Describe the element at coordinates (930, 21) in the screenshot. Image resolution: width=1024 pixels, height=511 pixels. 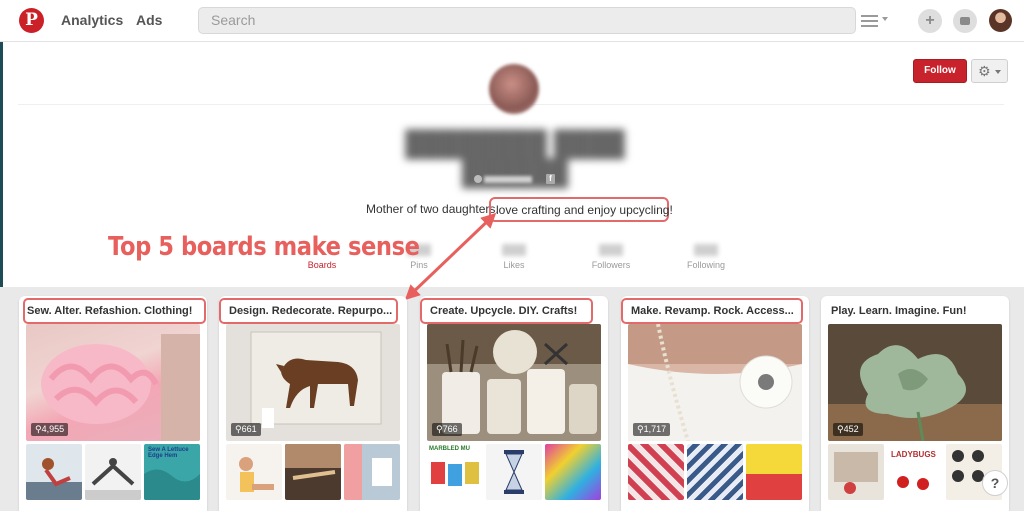
I see `add-pin-button: +` at that location.